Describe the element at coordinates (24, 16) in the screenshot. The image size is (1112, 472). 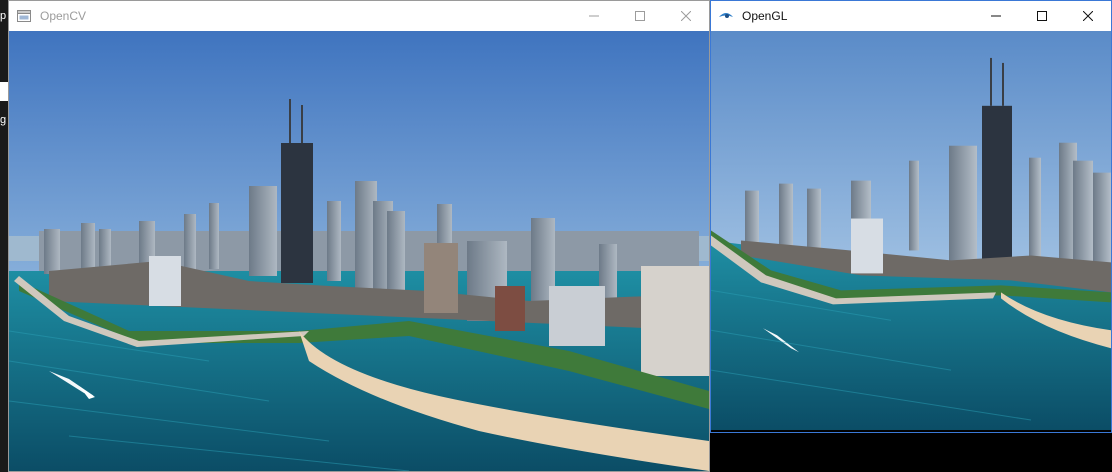
I see `opencv-window-icon` at that location.